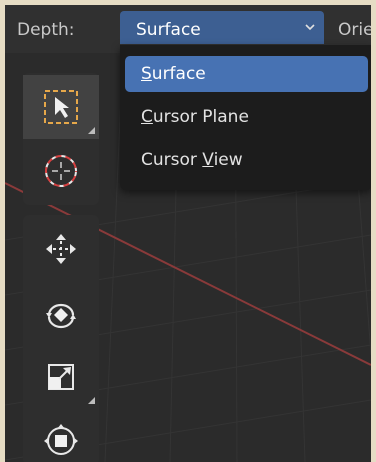 The width and height of the screenshot is (376, 462). I want to click on move-icon, so click(61, 249).